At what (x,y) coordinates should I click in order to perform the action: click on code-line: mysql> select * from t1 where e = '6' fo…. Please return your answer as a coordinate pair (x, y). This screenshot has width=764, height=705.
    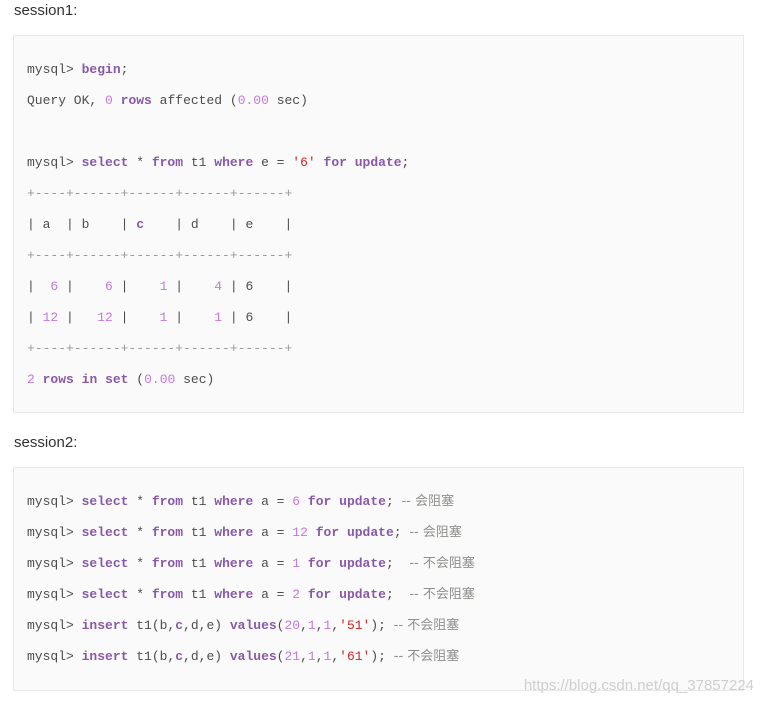
    Looking at the image, I should click on (218, 163).